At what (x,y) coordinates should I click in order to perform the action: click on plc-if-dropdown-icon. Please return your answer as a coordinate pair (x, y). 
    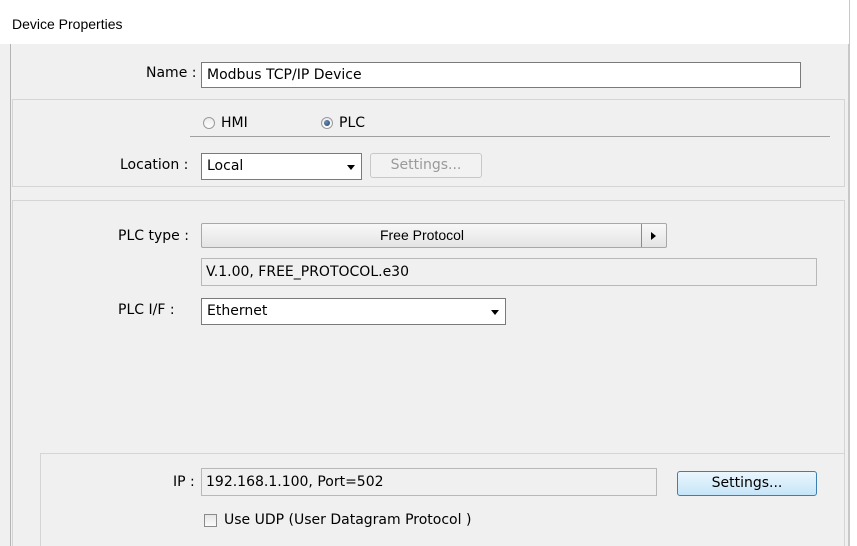
    Looking at the image, I should click on (495, 312).